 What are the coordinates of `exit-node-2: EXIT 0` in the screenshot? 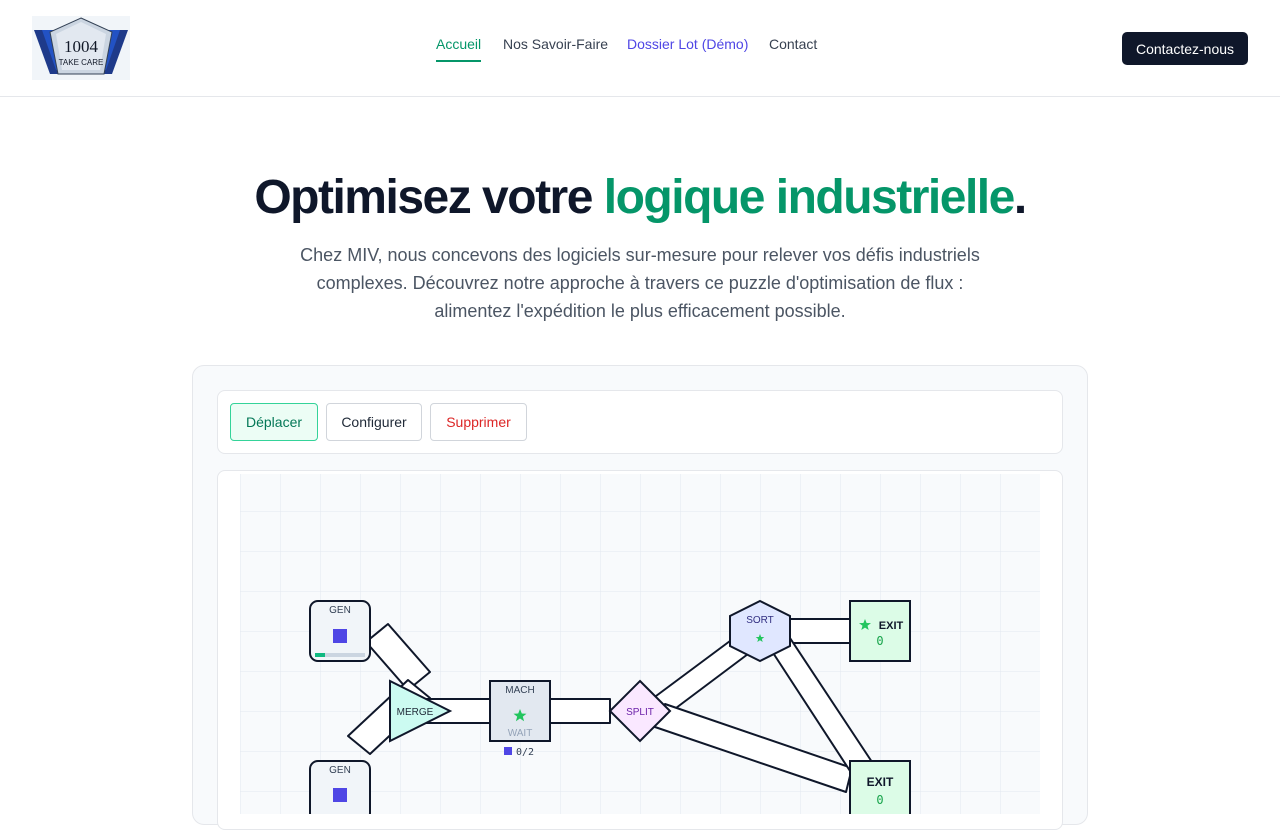 It's located at (880, 787).